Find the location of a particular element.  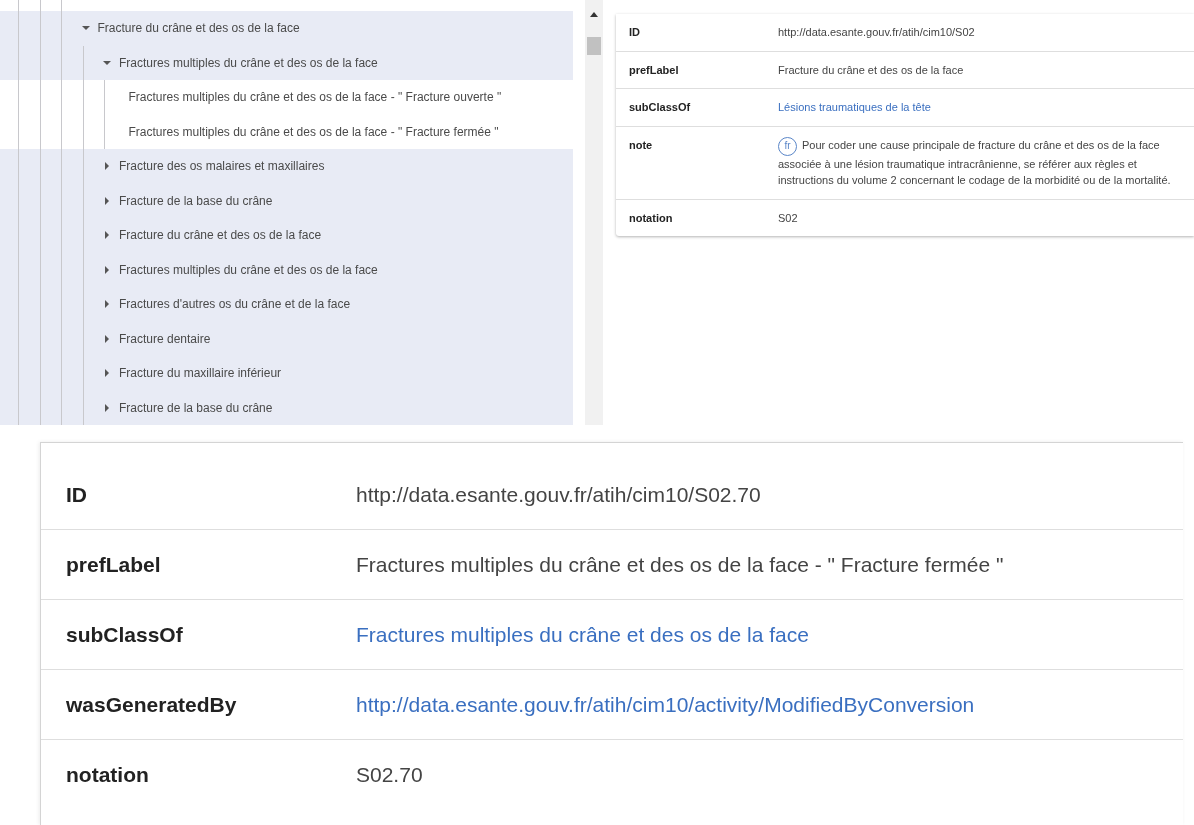

tree-item-label: Fractures multiples du crâne et des os de la face - " Fracture fermée " is located at coordinates (313, 132).